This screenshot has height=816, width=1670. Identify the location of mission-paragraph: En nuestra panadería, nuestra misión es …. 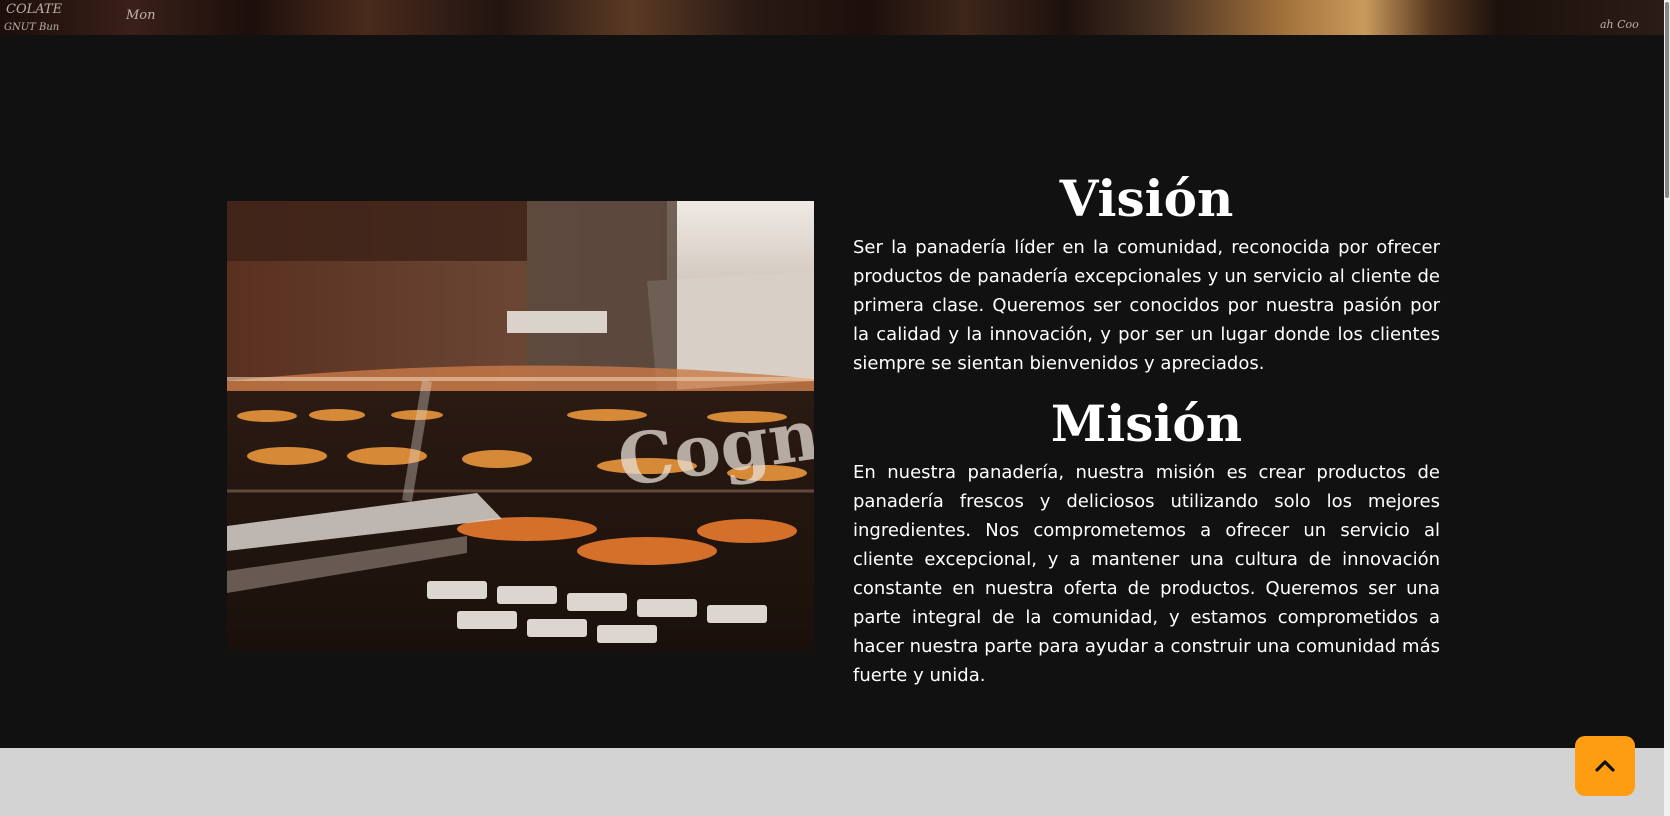
(1146, 574).